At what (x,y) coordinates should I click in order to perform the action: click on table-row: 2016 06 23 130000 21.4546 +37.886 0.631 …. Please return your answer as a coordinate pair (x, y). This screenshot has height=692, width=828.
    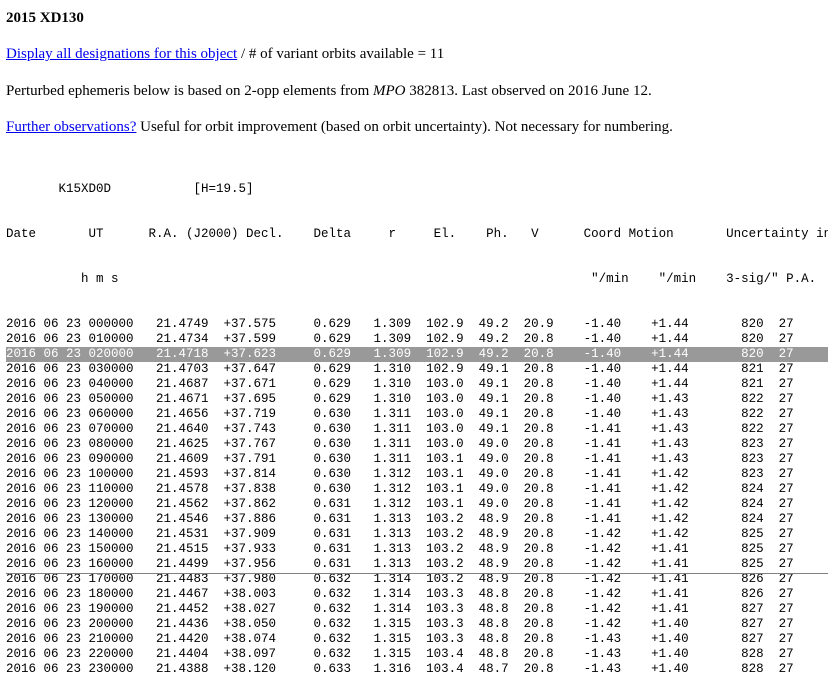
    Looking at the image, I should click on (417, 519).